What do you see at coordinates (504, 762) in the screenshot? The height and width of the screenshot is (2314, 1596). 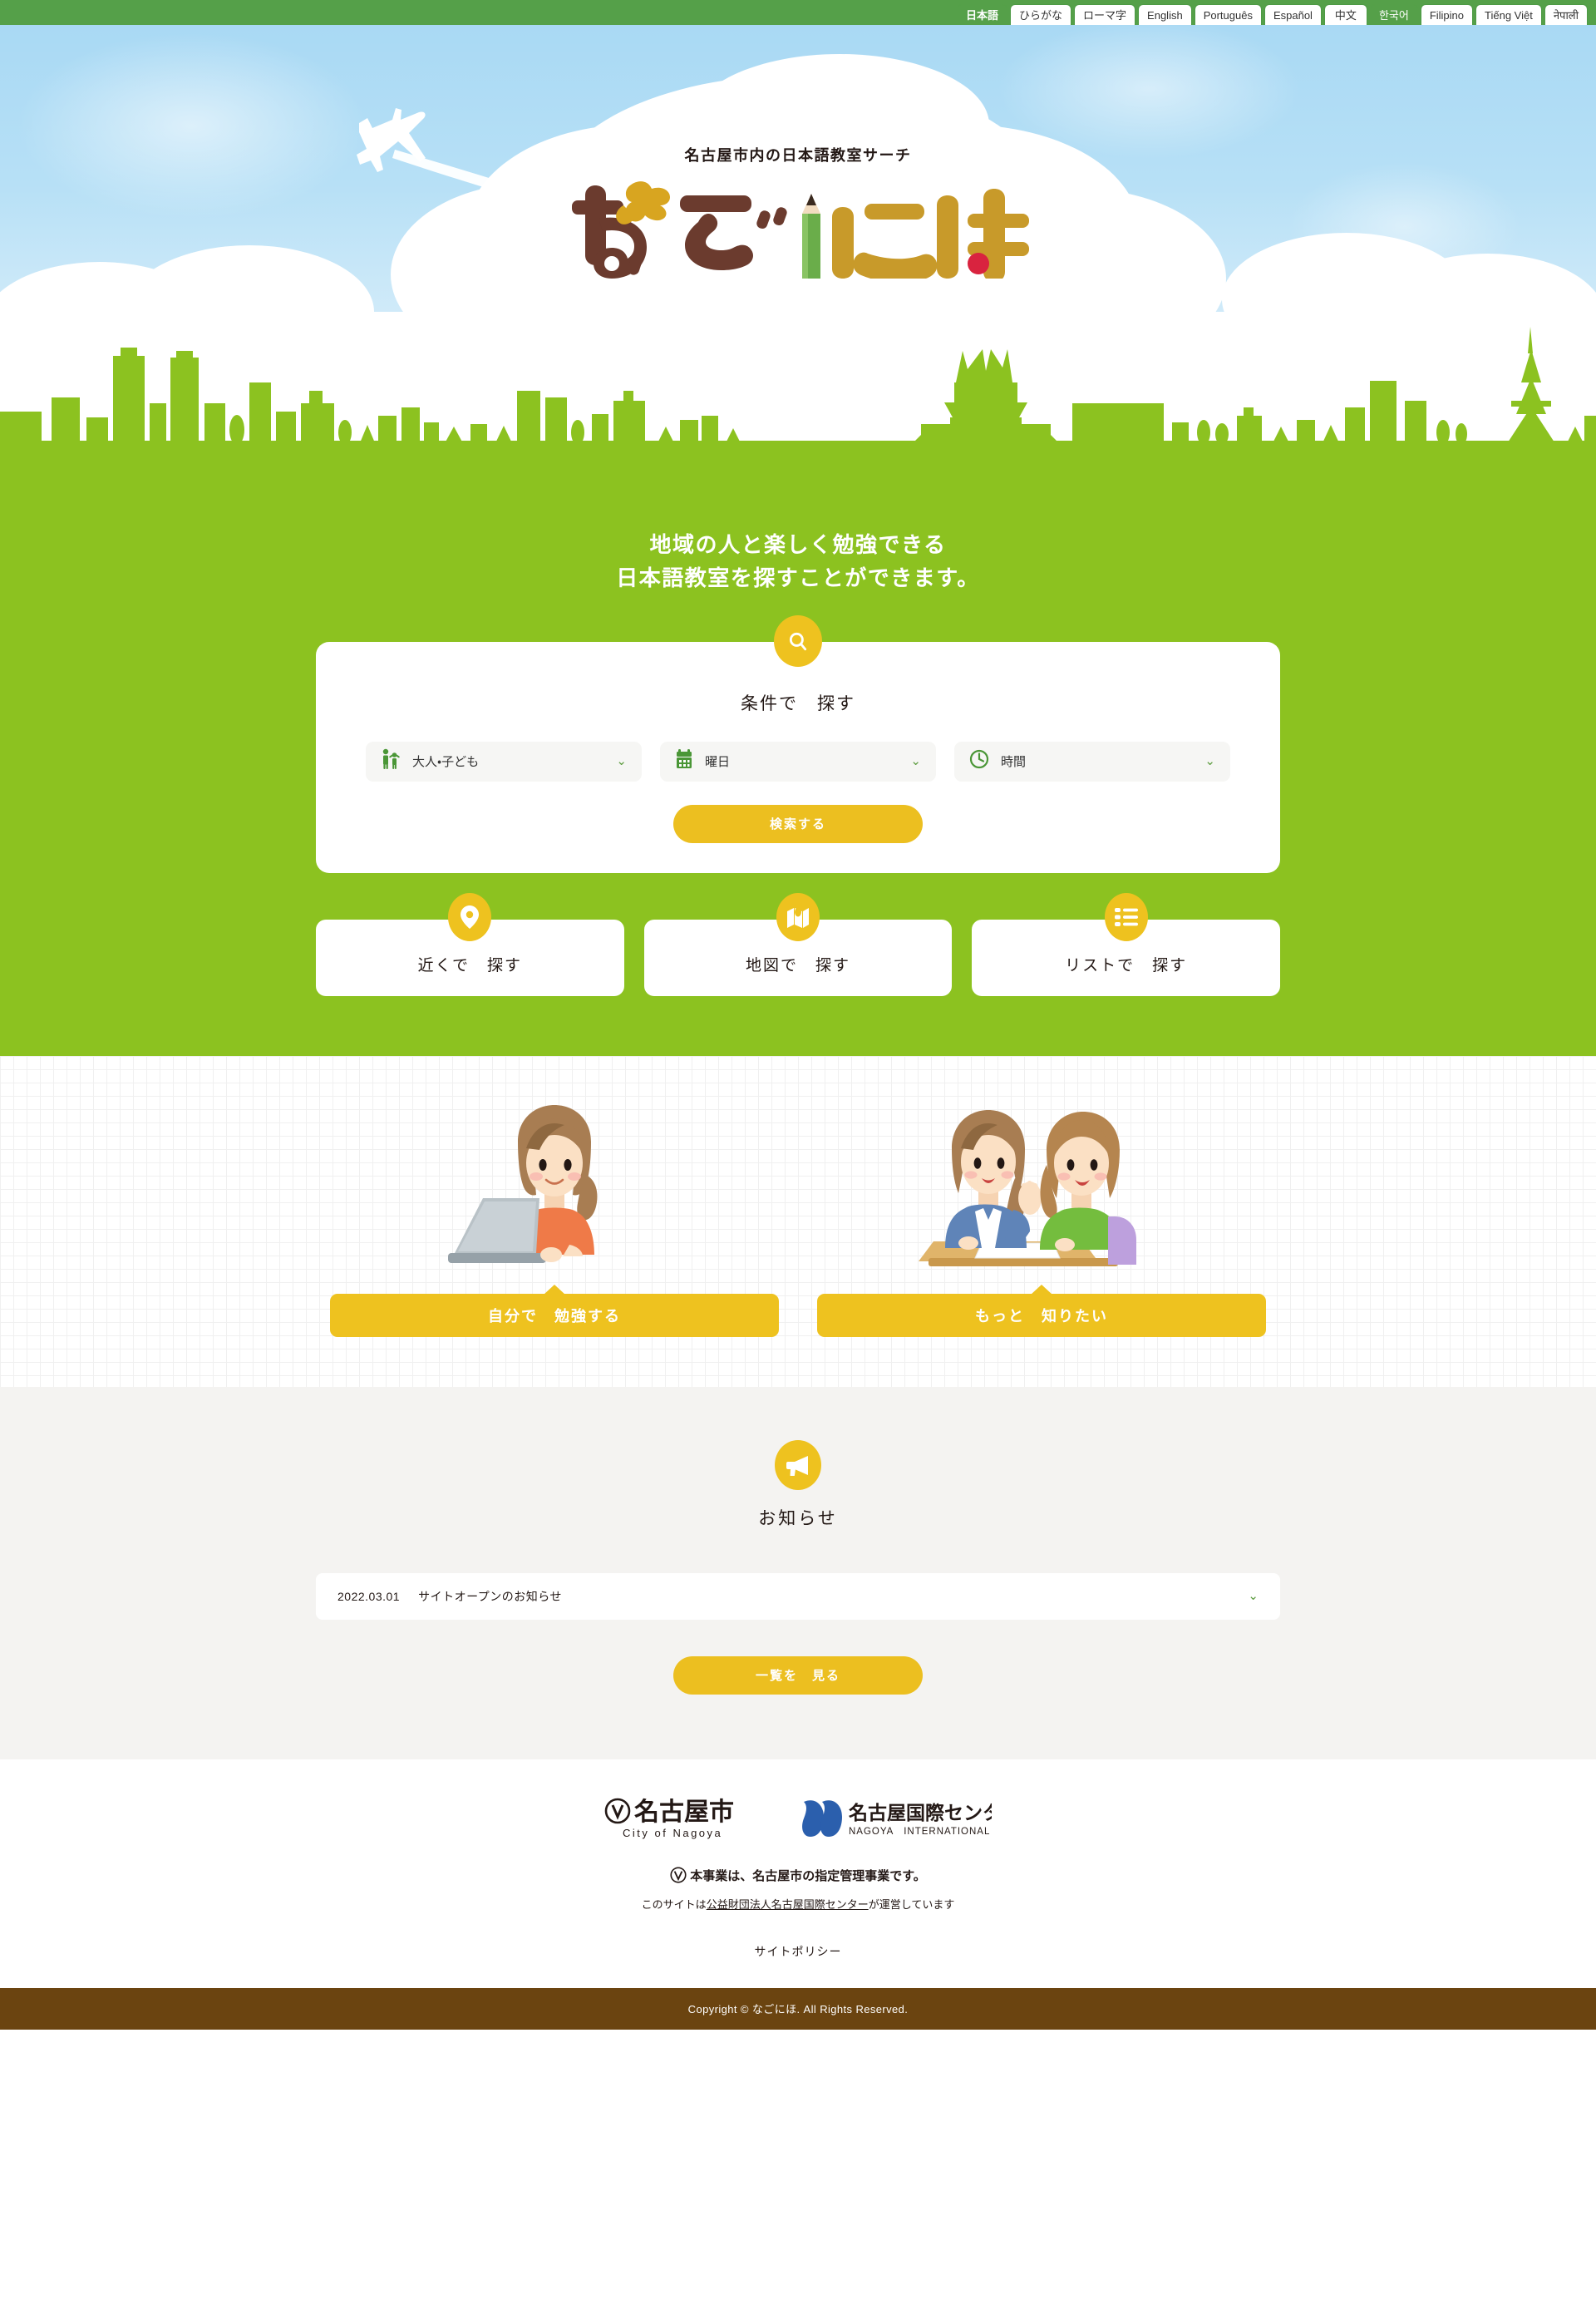 I see `select-audience: 大人・子ども ⌄` at bounding box center [504, 762].